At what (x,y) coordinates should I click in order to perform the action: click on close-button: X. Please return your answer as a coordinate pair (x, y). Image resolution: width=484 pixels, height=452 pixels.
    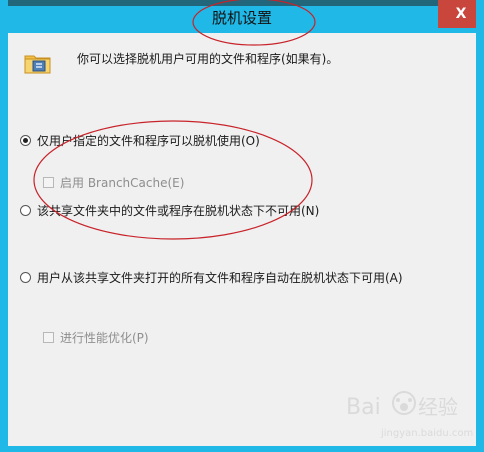
    Looking at the image, I should click on (457, 14).